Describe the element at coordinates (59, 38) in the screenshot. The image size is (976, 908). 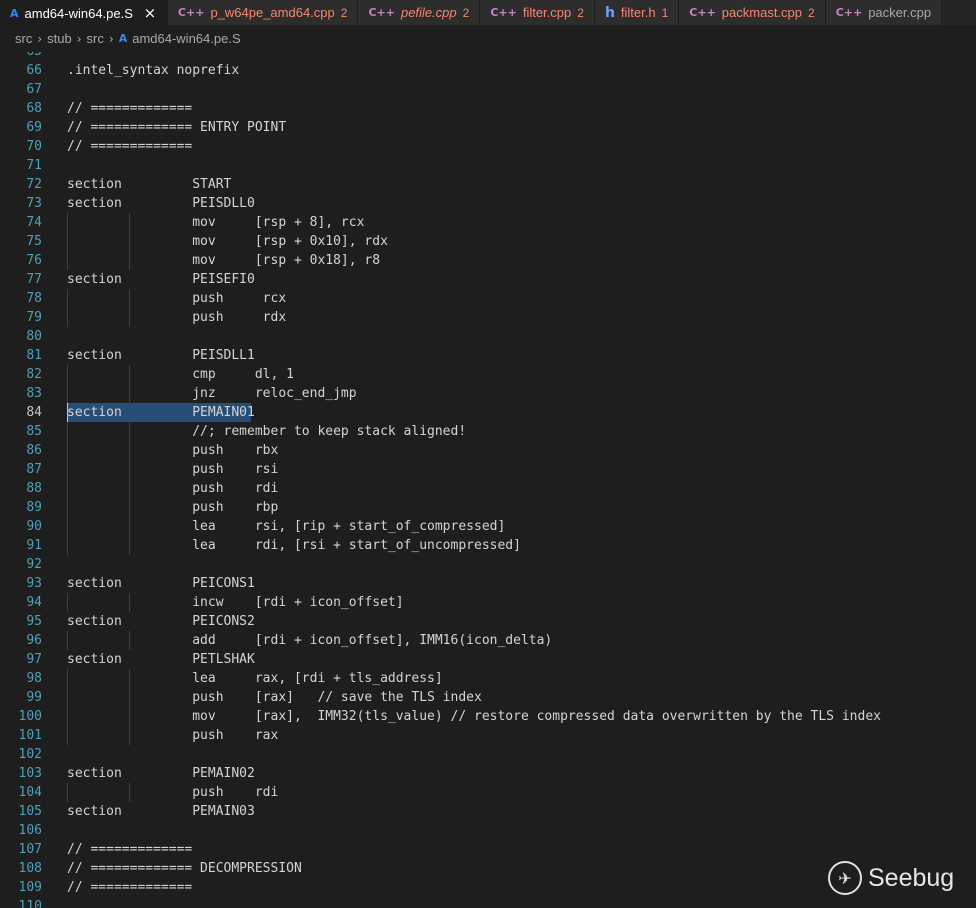
I see `breadcrumb-item-stub: stub` at that location.